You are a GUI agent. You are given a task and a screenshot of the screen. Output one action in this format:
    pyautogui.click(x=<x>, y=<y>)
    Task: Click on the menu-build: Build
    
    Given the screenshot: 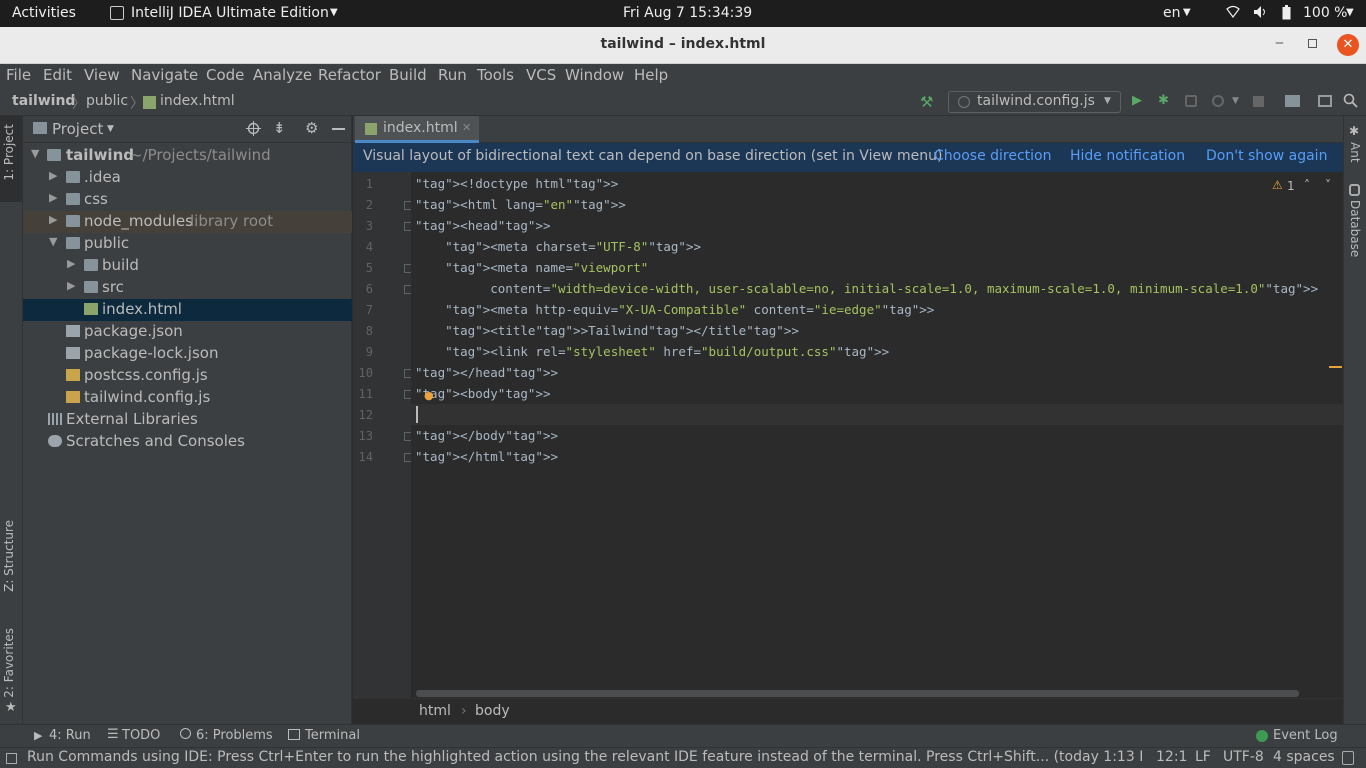 What is the action you would take?
    pyautogui.click(x=408, y=75)
    